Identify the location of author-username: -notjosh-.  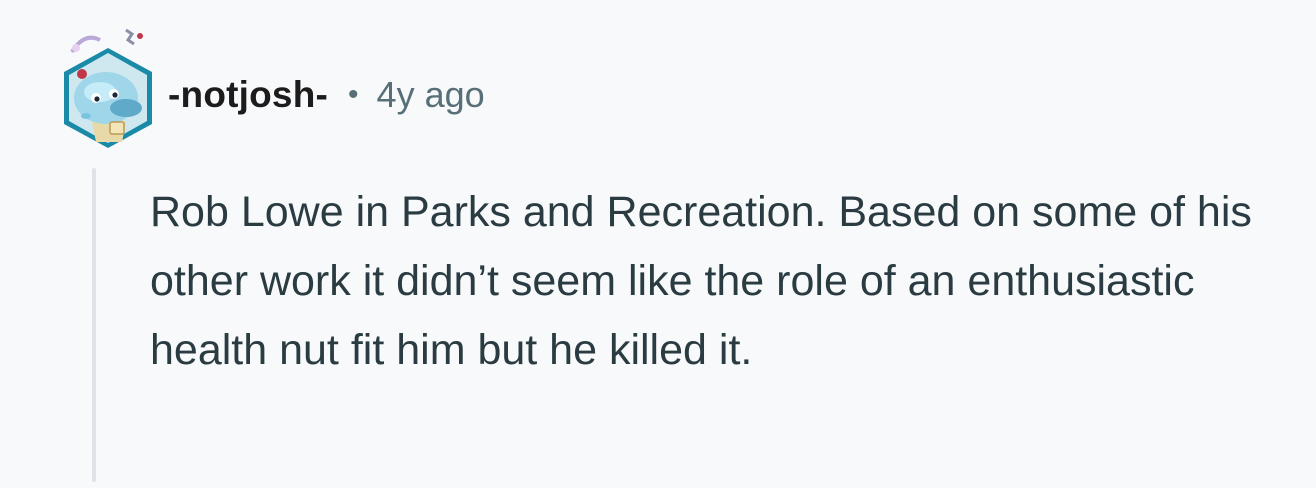
(248, 95).